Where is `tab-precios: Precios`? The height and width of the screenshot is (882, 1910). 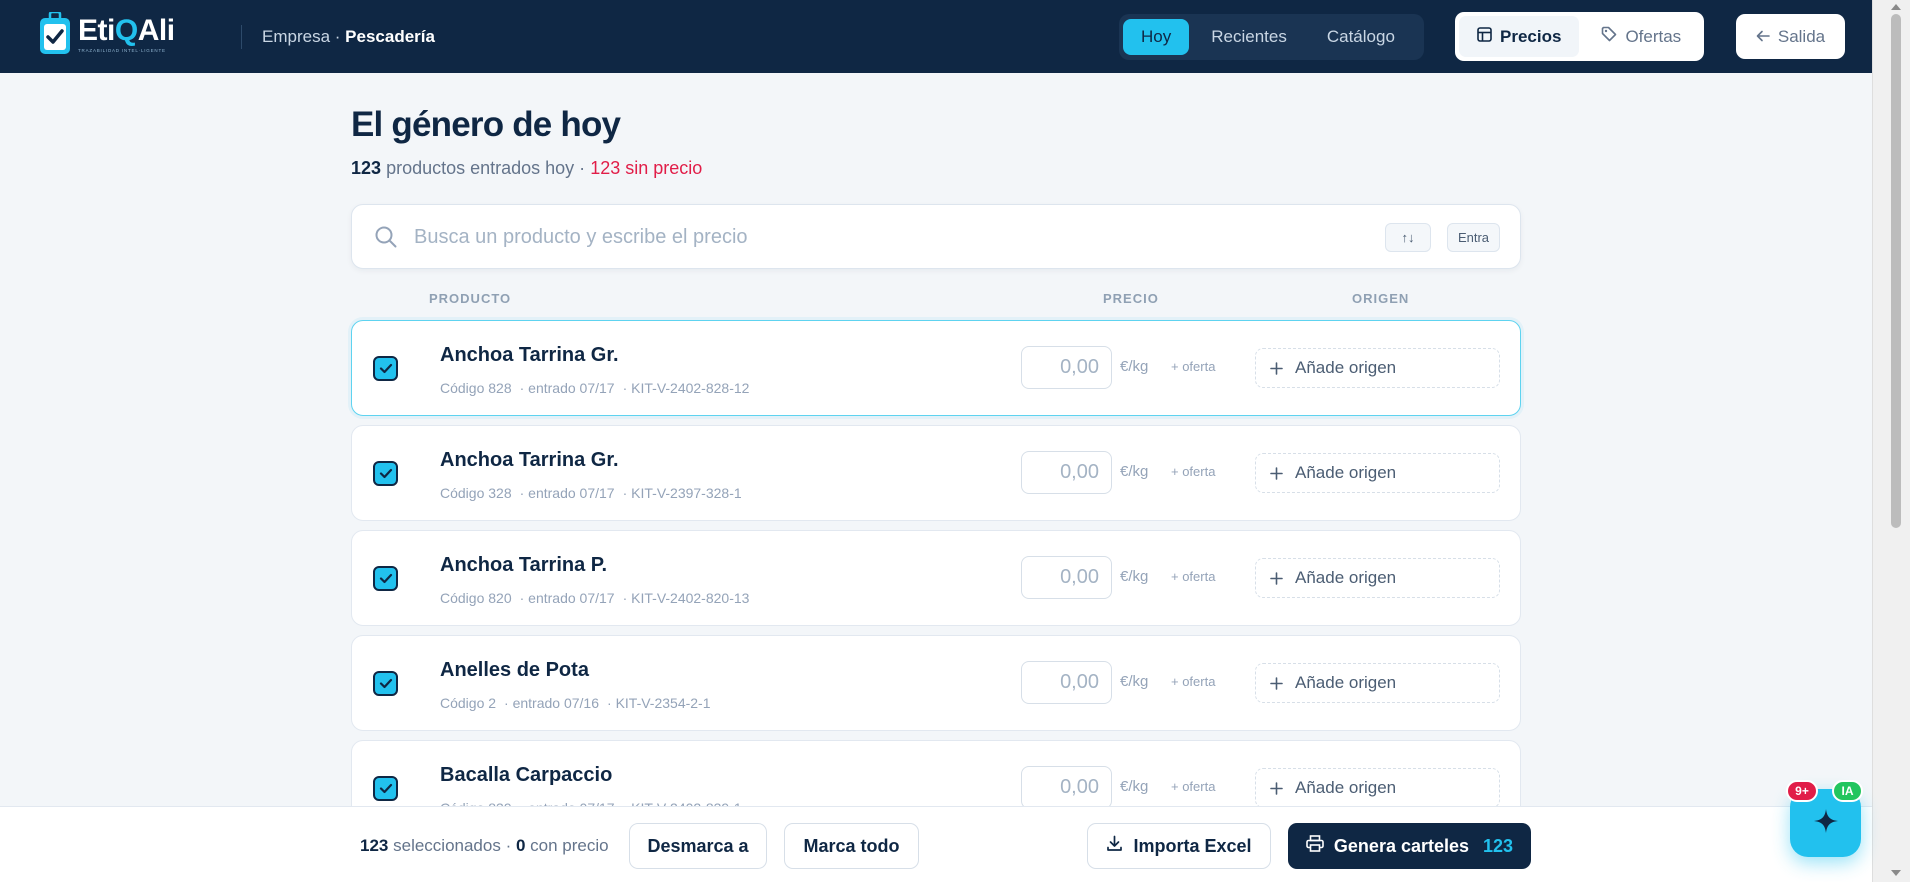
tab-precios: Precios is located at coordinates (1519, 36).